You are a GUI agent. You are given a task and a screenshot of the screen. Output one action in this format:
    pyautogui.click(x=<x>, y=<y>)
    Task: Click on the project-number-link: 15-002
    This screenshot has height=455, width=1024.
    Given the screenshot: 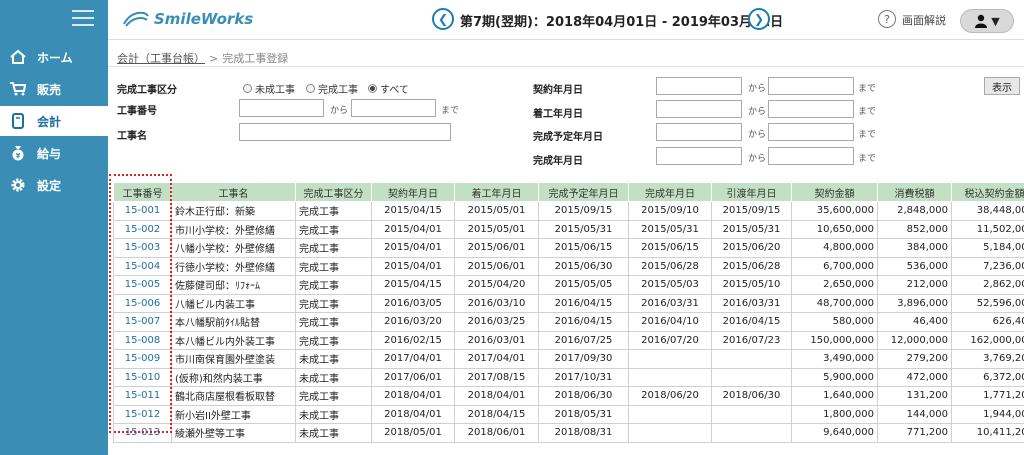 What is the action you would take?
    pyautogui.click(x=142, y=229)
    